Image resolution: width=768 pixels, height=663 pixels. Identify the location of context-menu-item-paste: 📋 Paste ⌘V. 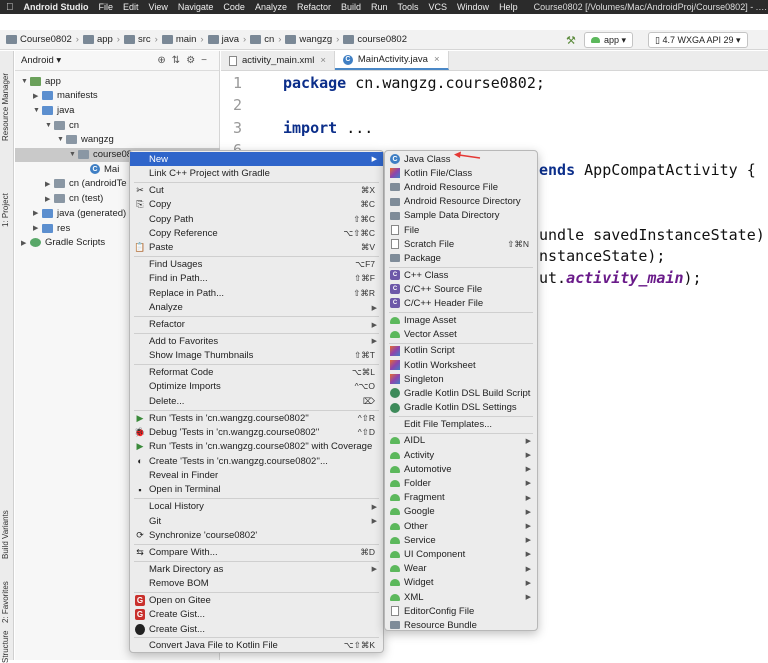
(256, 248).